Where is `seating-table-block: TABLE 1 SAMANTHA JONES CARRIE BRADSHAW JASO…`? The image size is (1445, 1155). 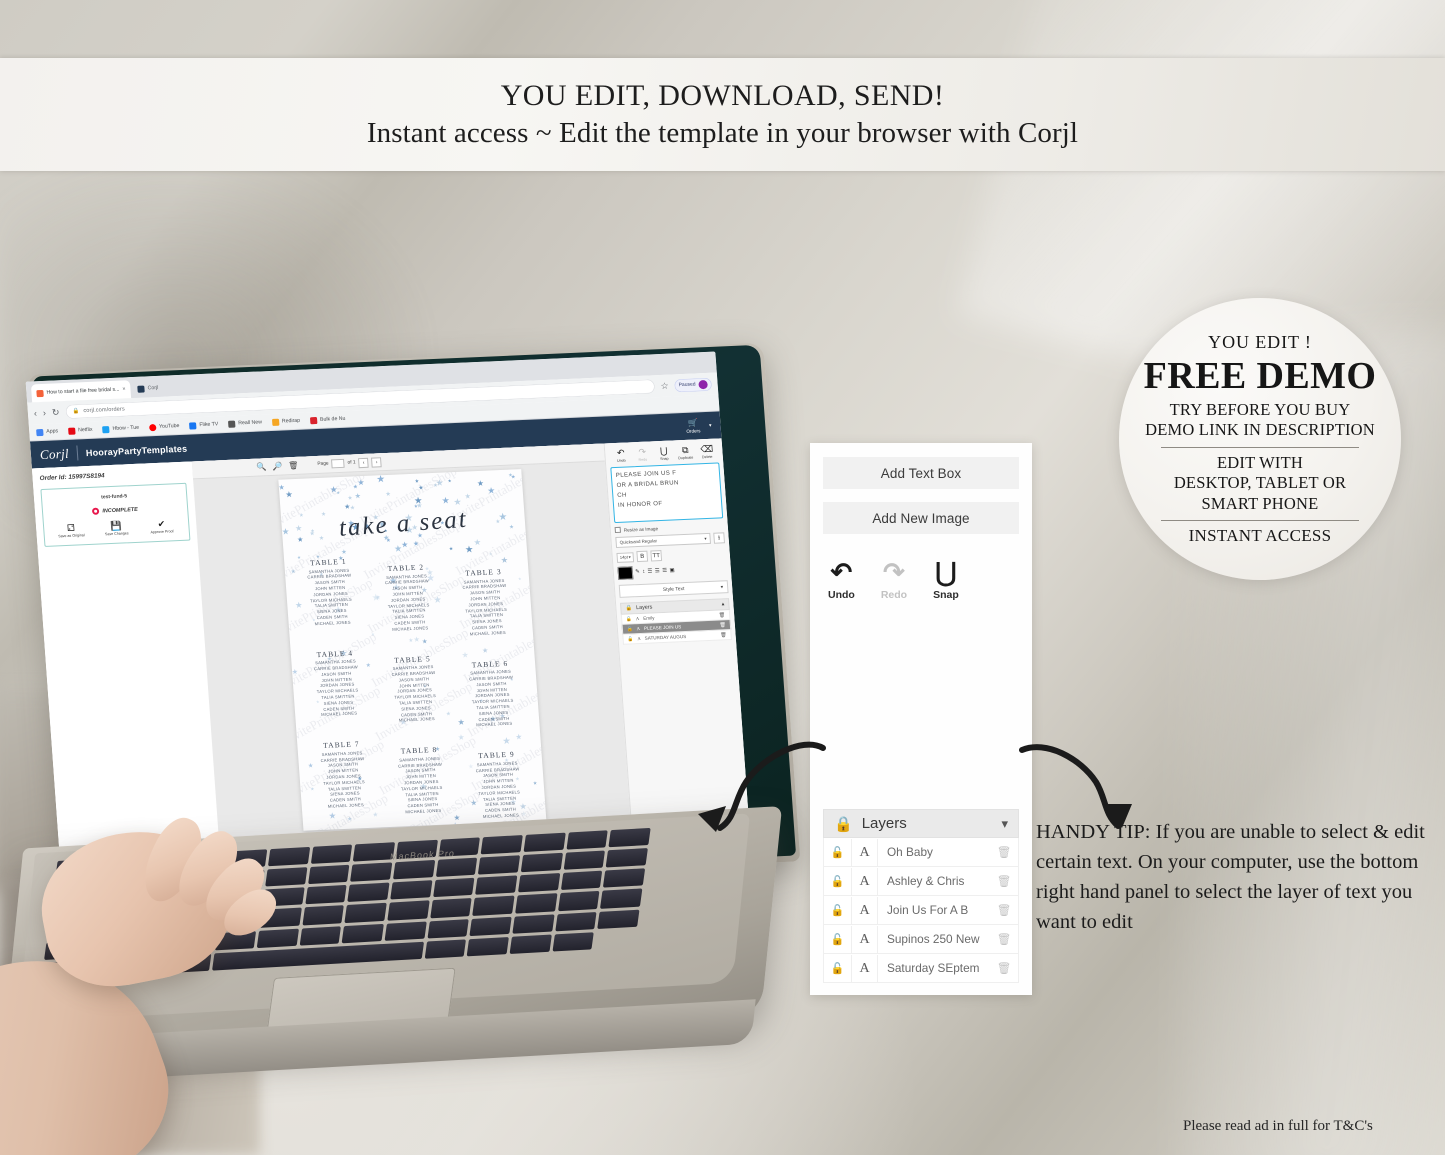
seating-table-block: TABLE 1 SAMANTHA JONES CARRIE BRADSHAW JASO… is located at coordinates (330, 599).